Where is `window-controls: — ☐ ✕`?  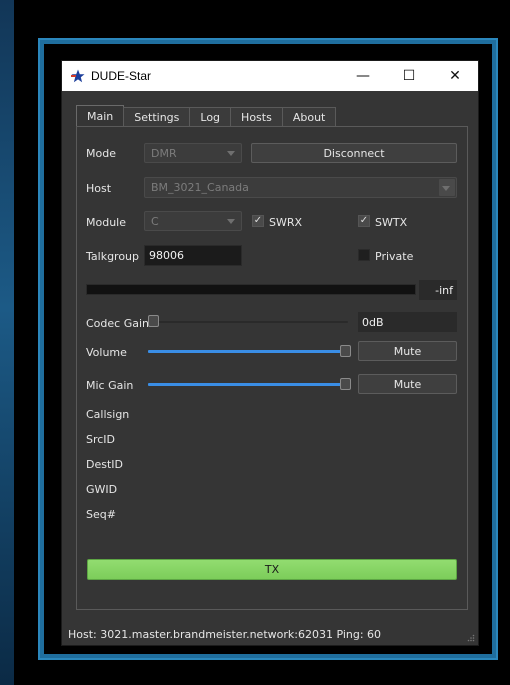
window-controls: — ☐ ✕ is located at coordinates (409, 76).